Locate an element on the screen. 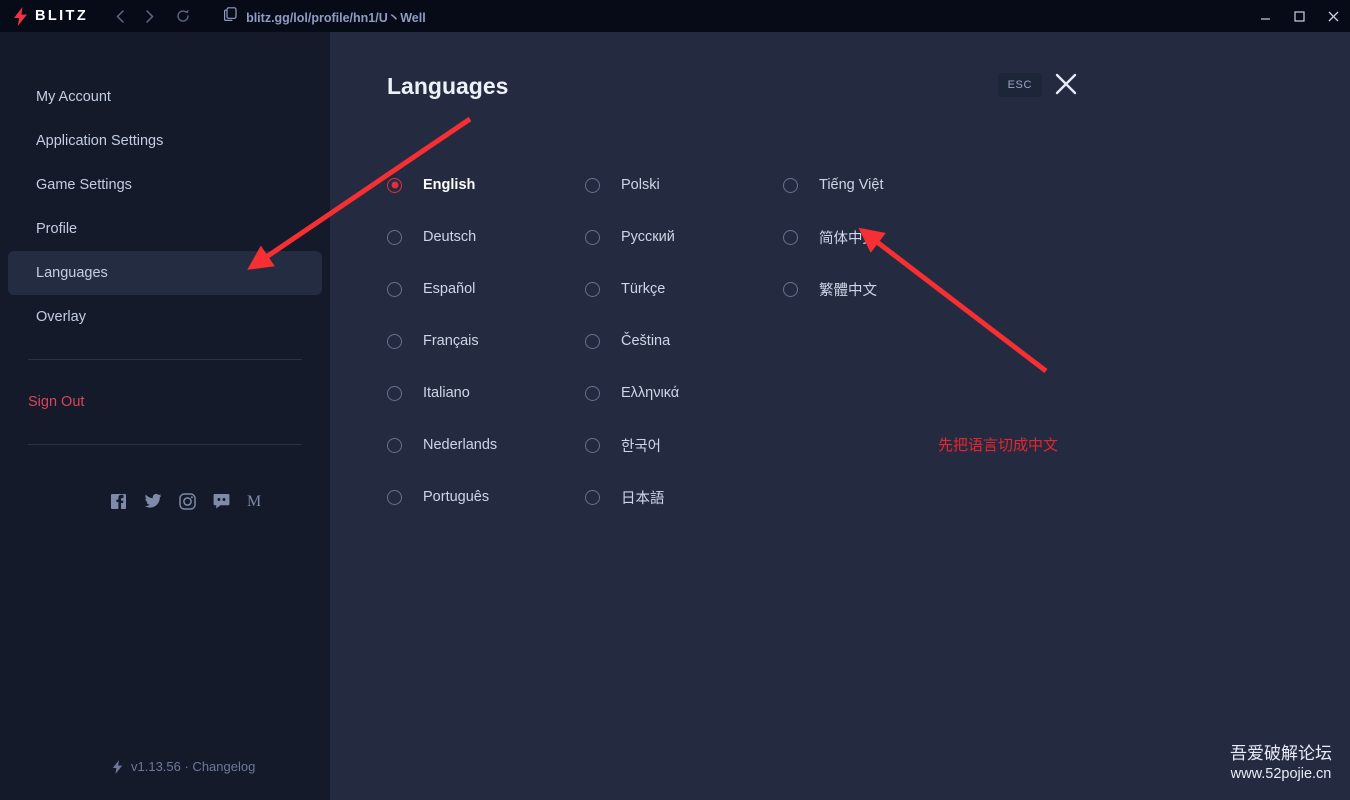 This screenshot has width=1350, height=800. forward-icon is located at coordinates (153, 16).